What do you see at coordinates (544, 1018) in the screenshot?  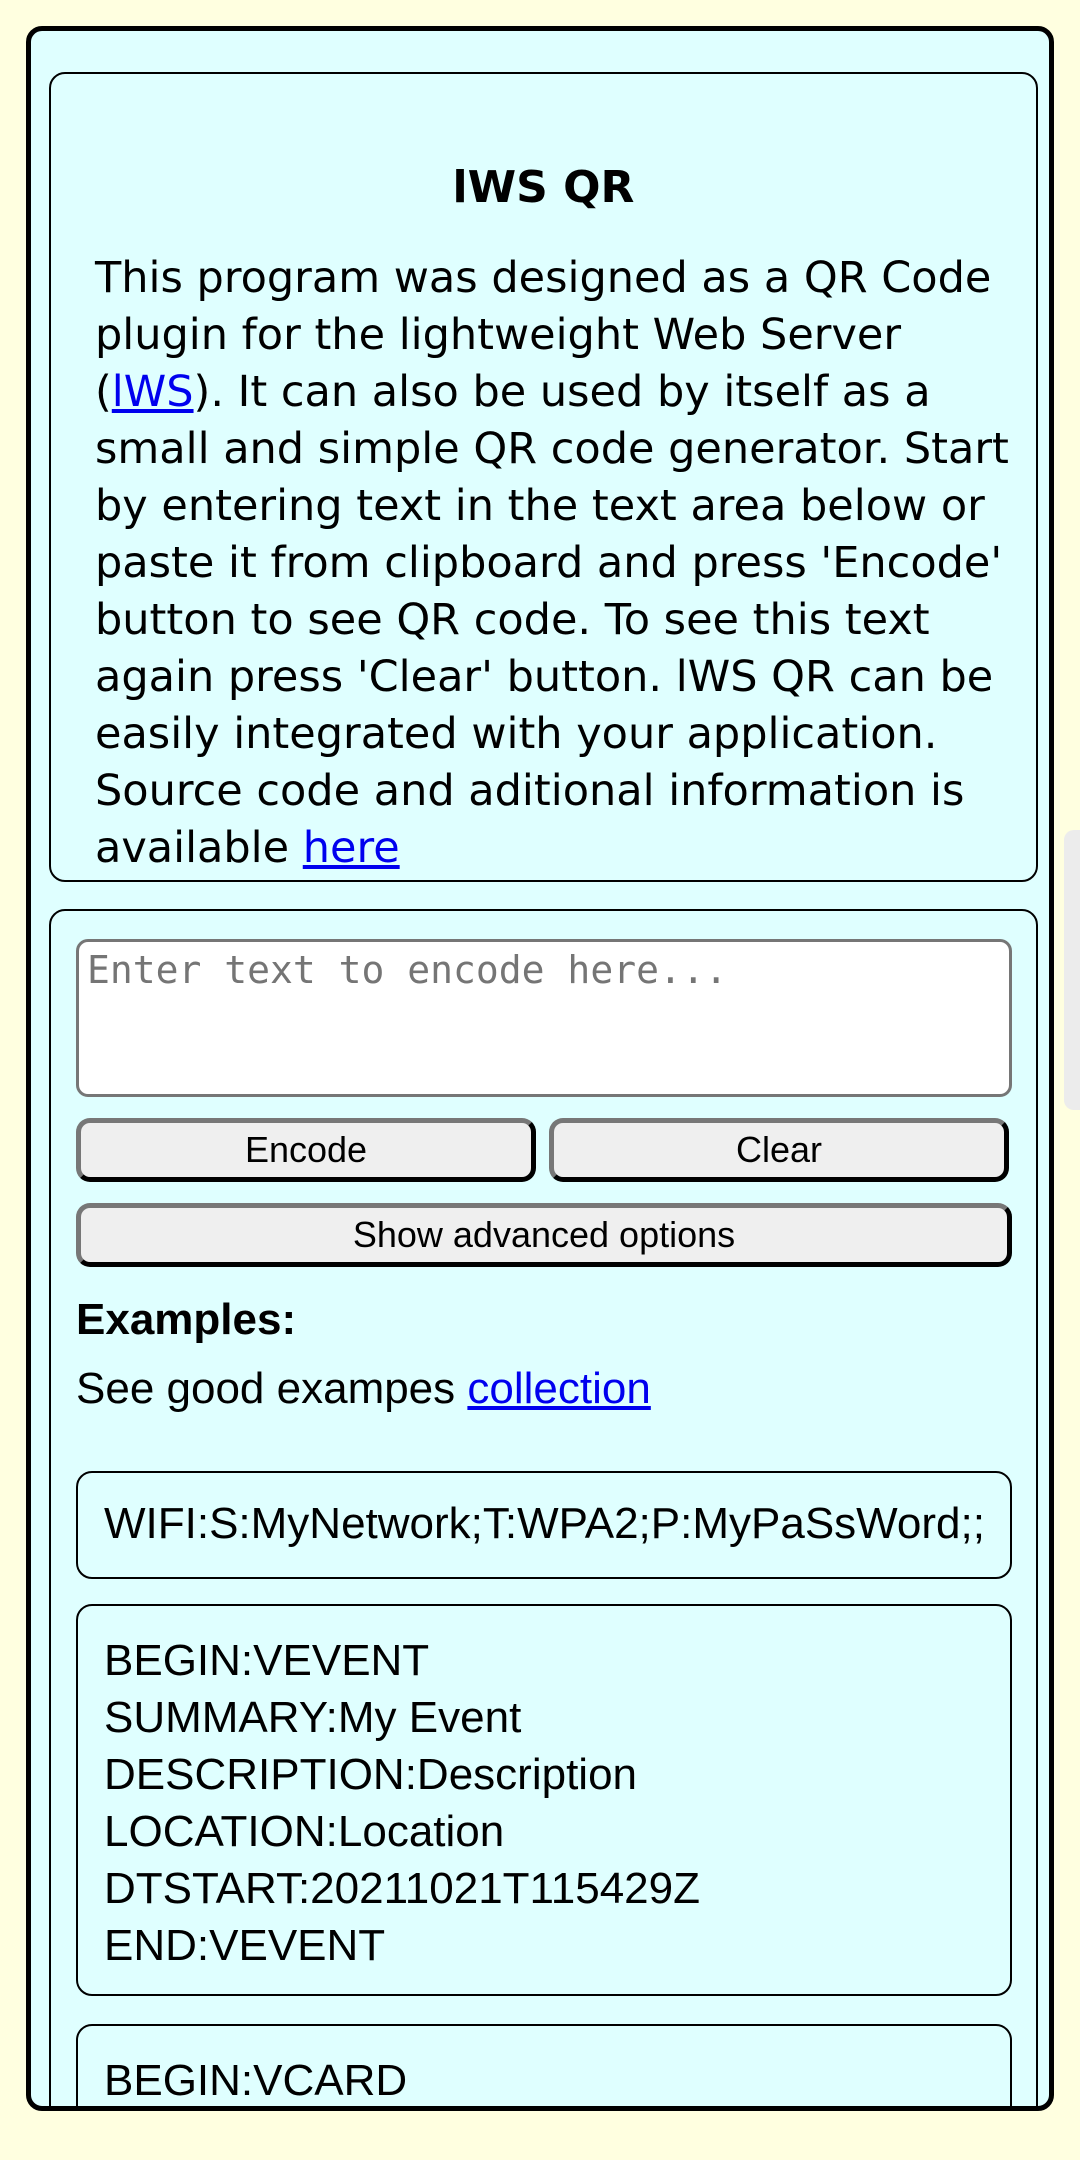 I see `encode-text-input` at bounding box center [544, 1018].